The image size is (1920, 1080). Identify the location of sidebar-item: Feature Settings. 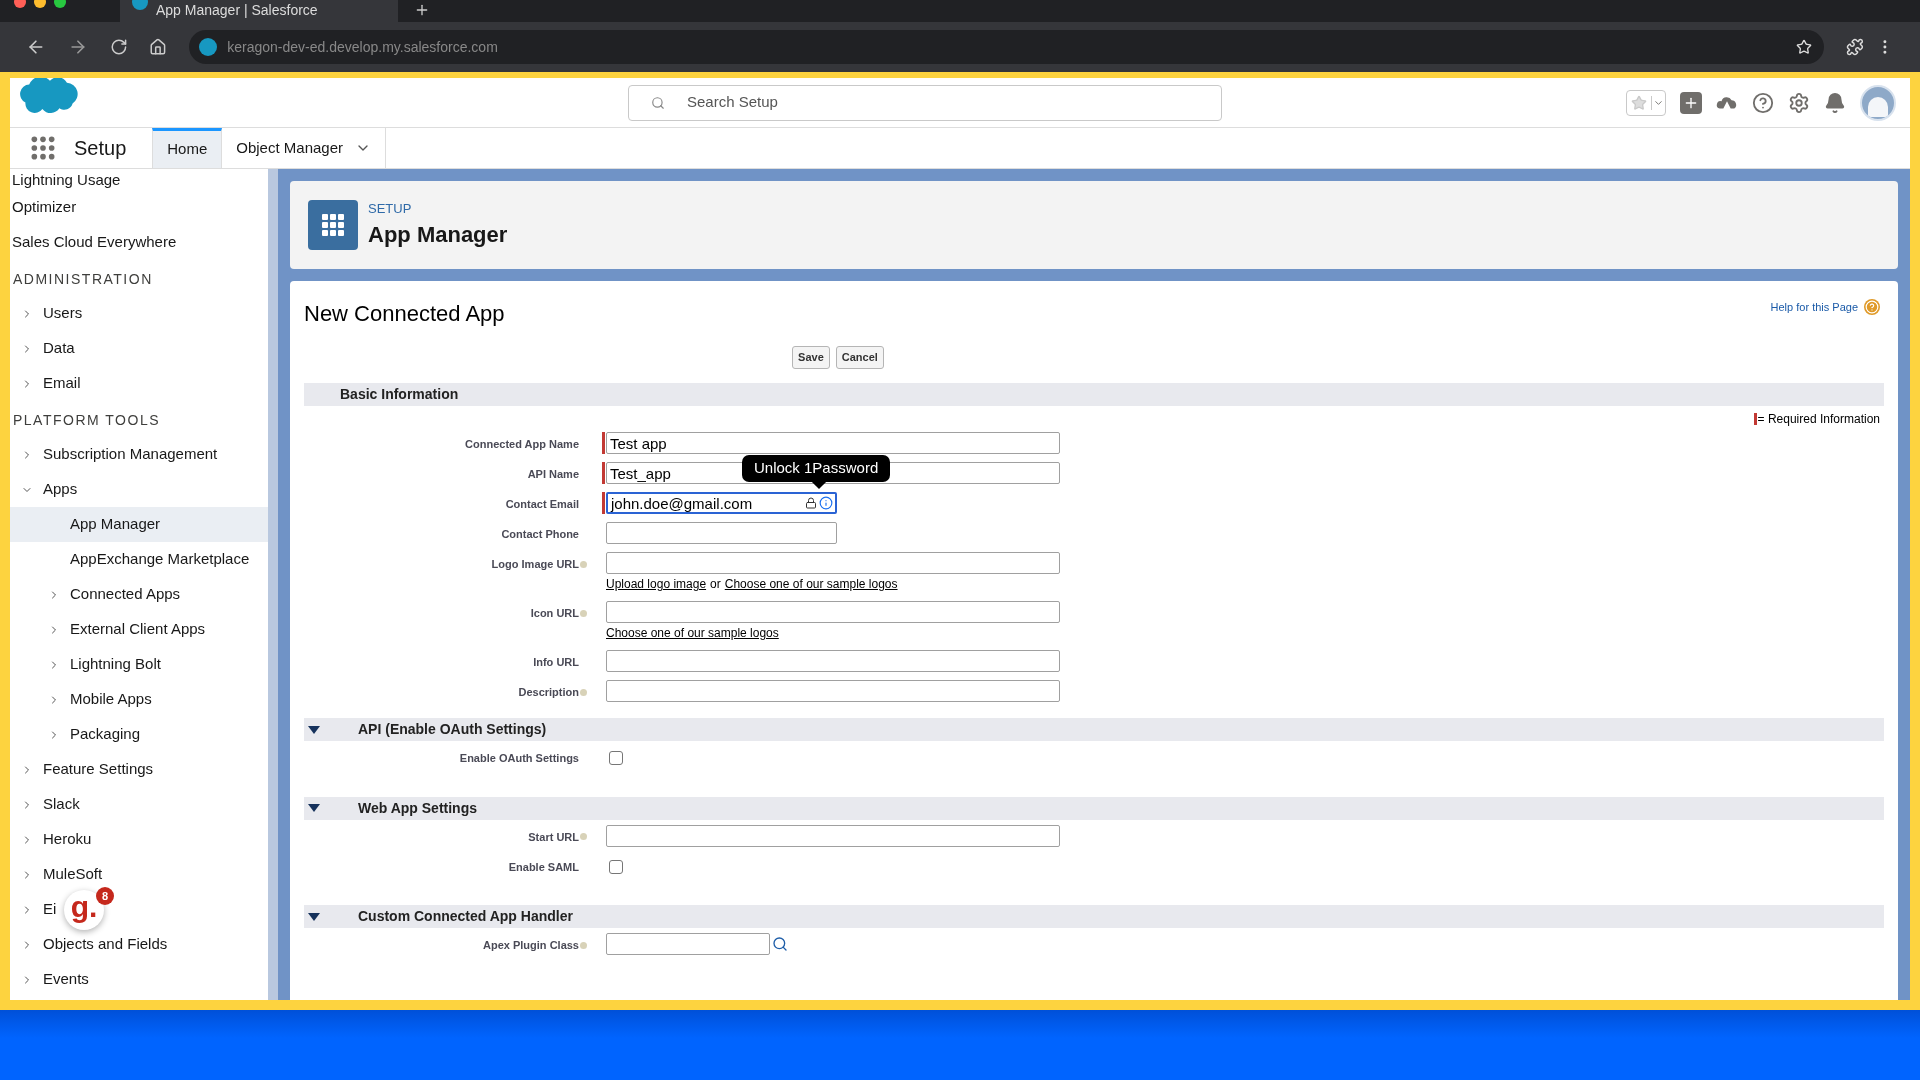
(84, 769).